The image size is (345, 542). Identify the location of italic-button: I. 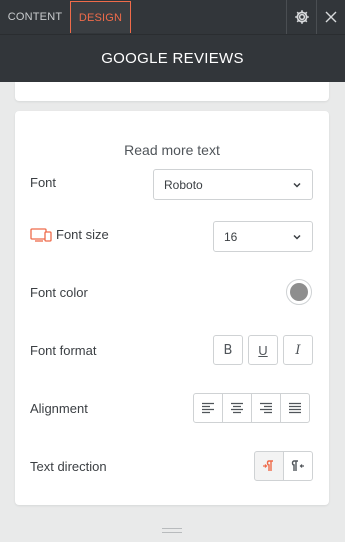
(298, 350).